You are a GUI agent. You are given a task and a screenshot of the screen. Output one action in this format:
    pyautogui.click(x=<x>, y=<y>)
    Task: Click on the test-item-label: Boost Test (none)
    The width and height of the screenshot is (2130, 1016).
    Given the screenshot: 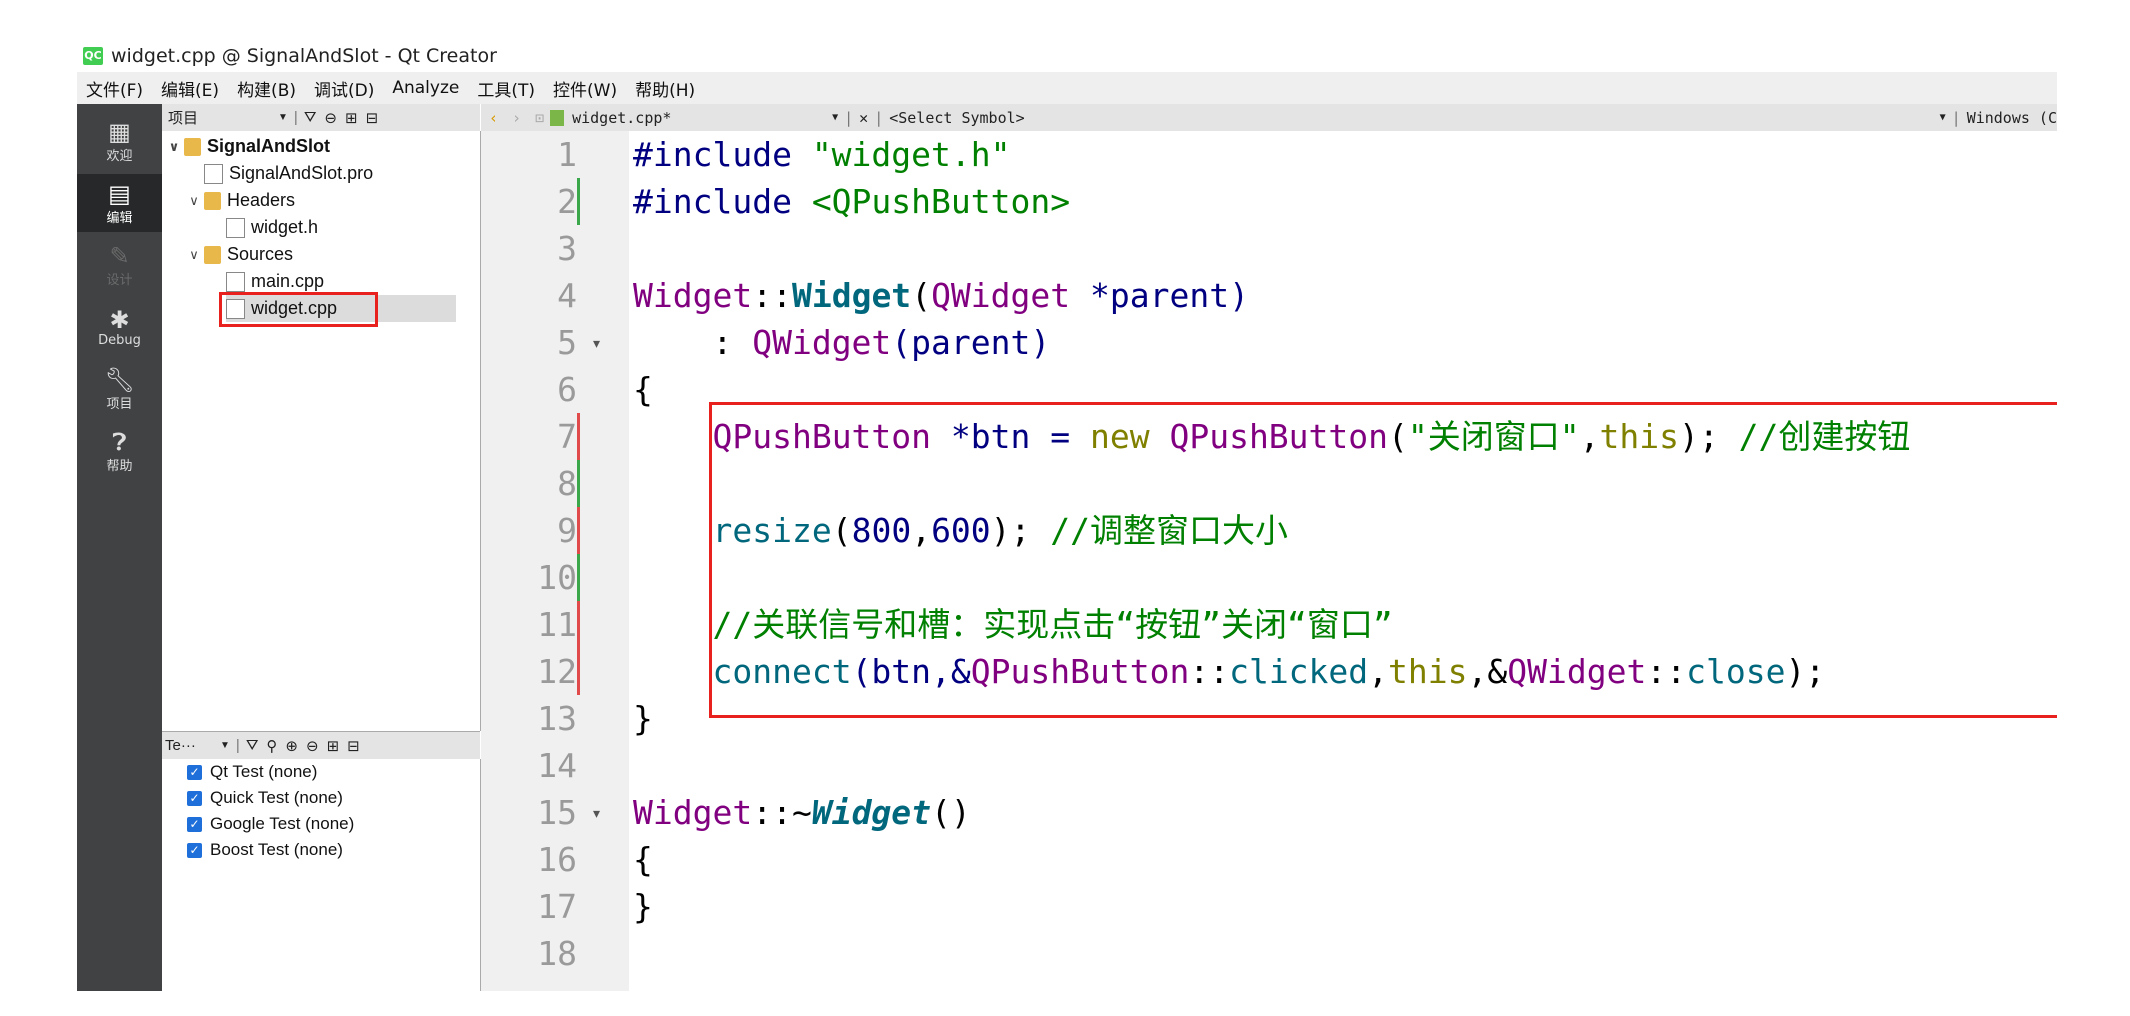 What is the action you would take?
    pyautogui.click(x=276, y=849)
    